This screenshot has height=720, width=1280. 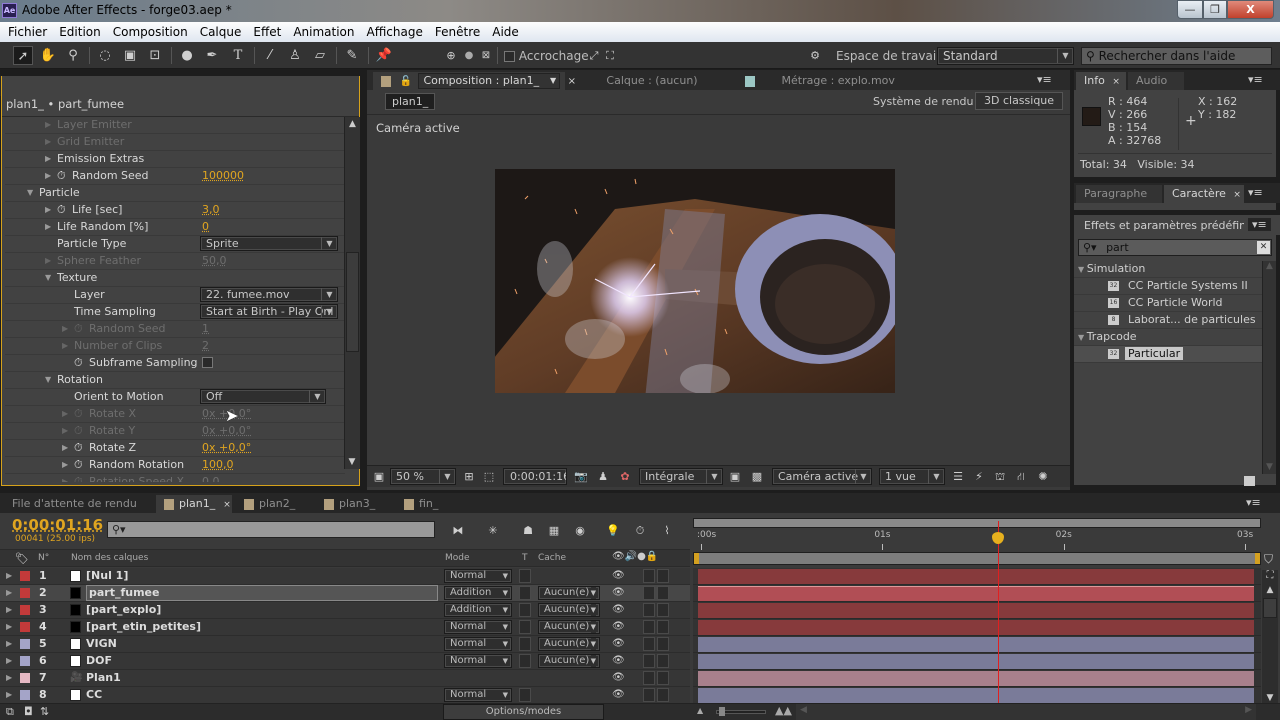 I want to click on effect-property-row: ▼ Texture, so click(x=175, y=278).